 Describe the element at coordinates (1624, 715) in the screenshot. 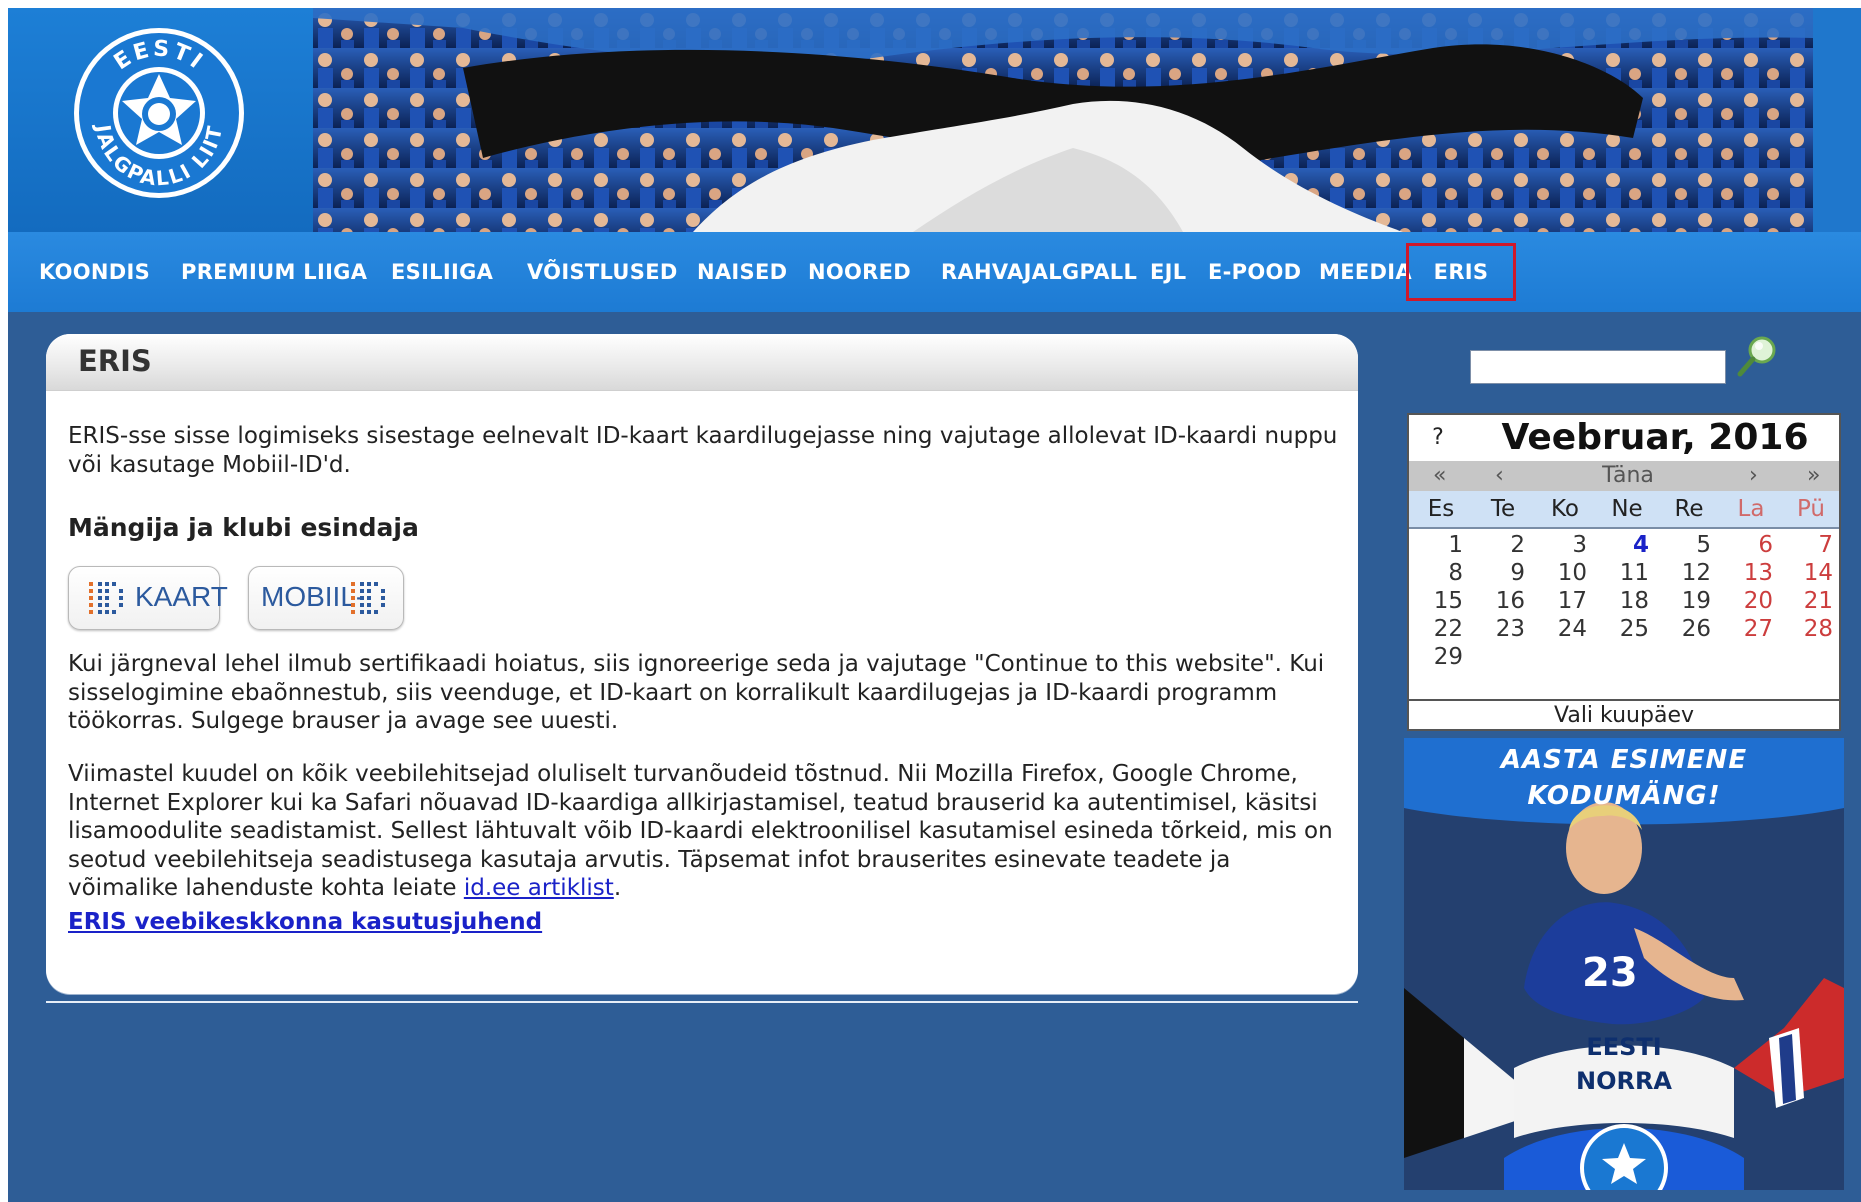

I see `calendar-footer: Vali kuupäev` at that location.